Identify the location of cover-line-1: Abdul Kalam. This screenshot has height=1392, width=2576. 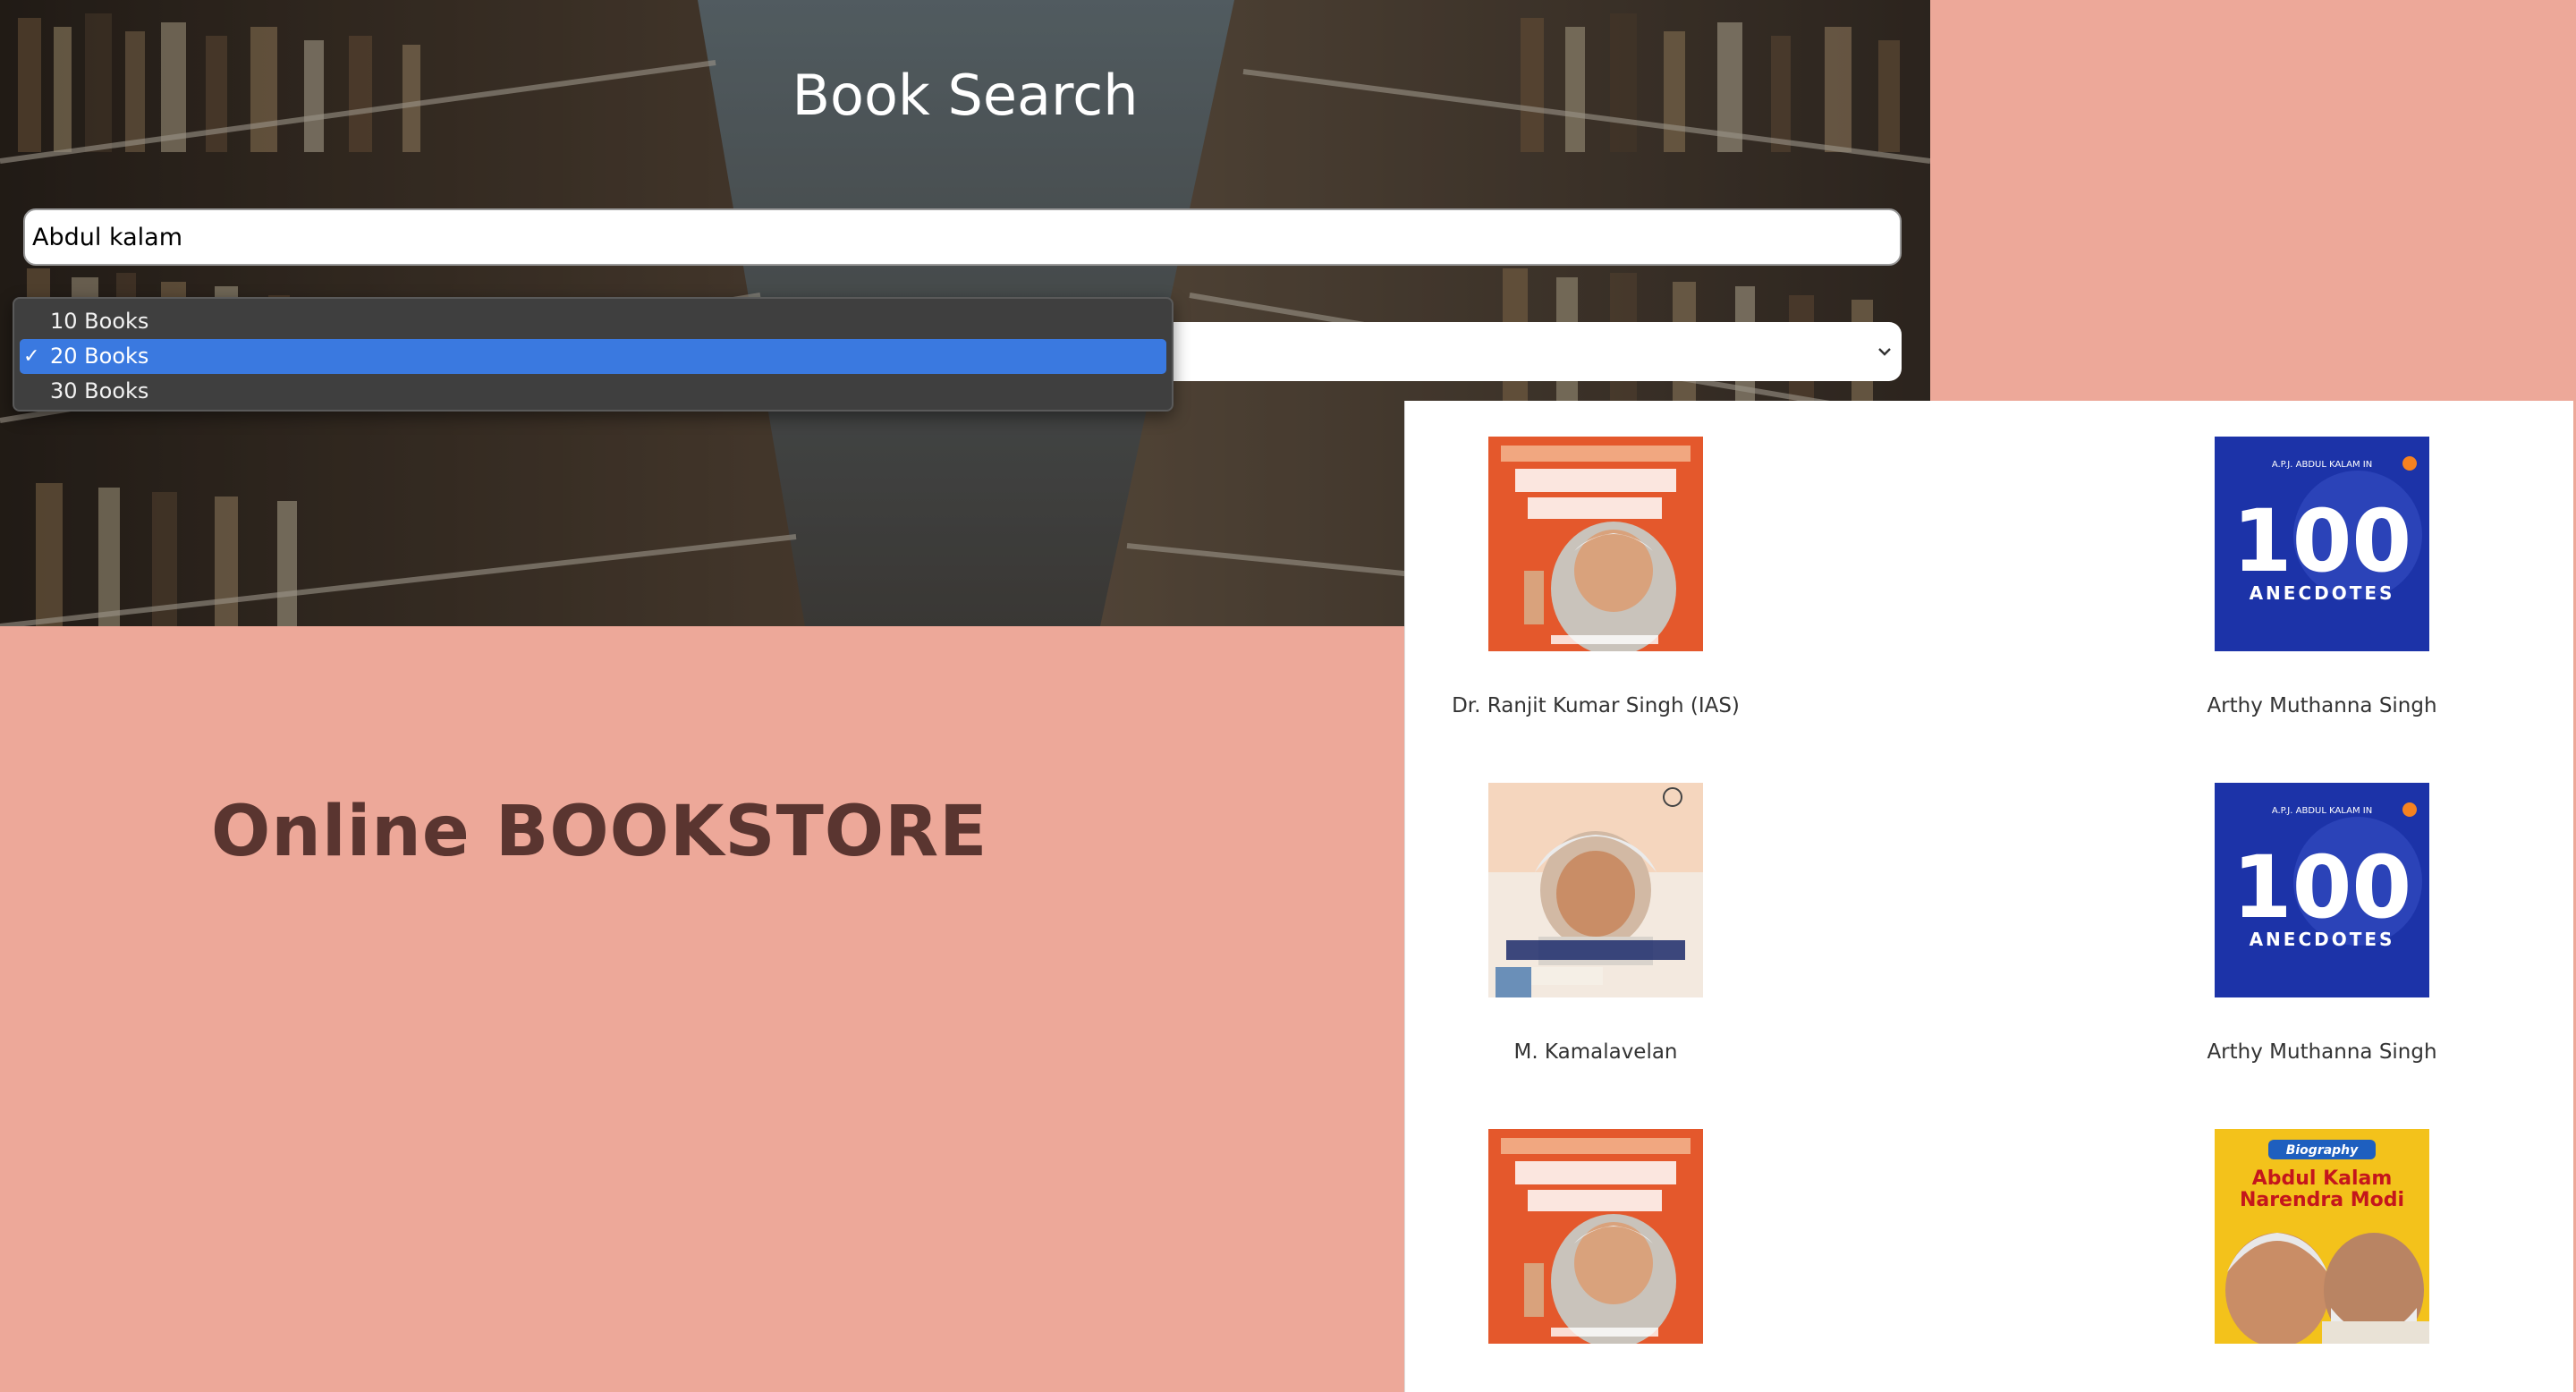
(2322, 1178).